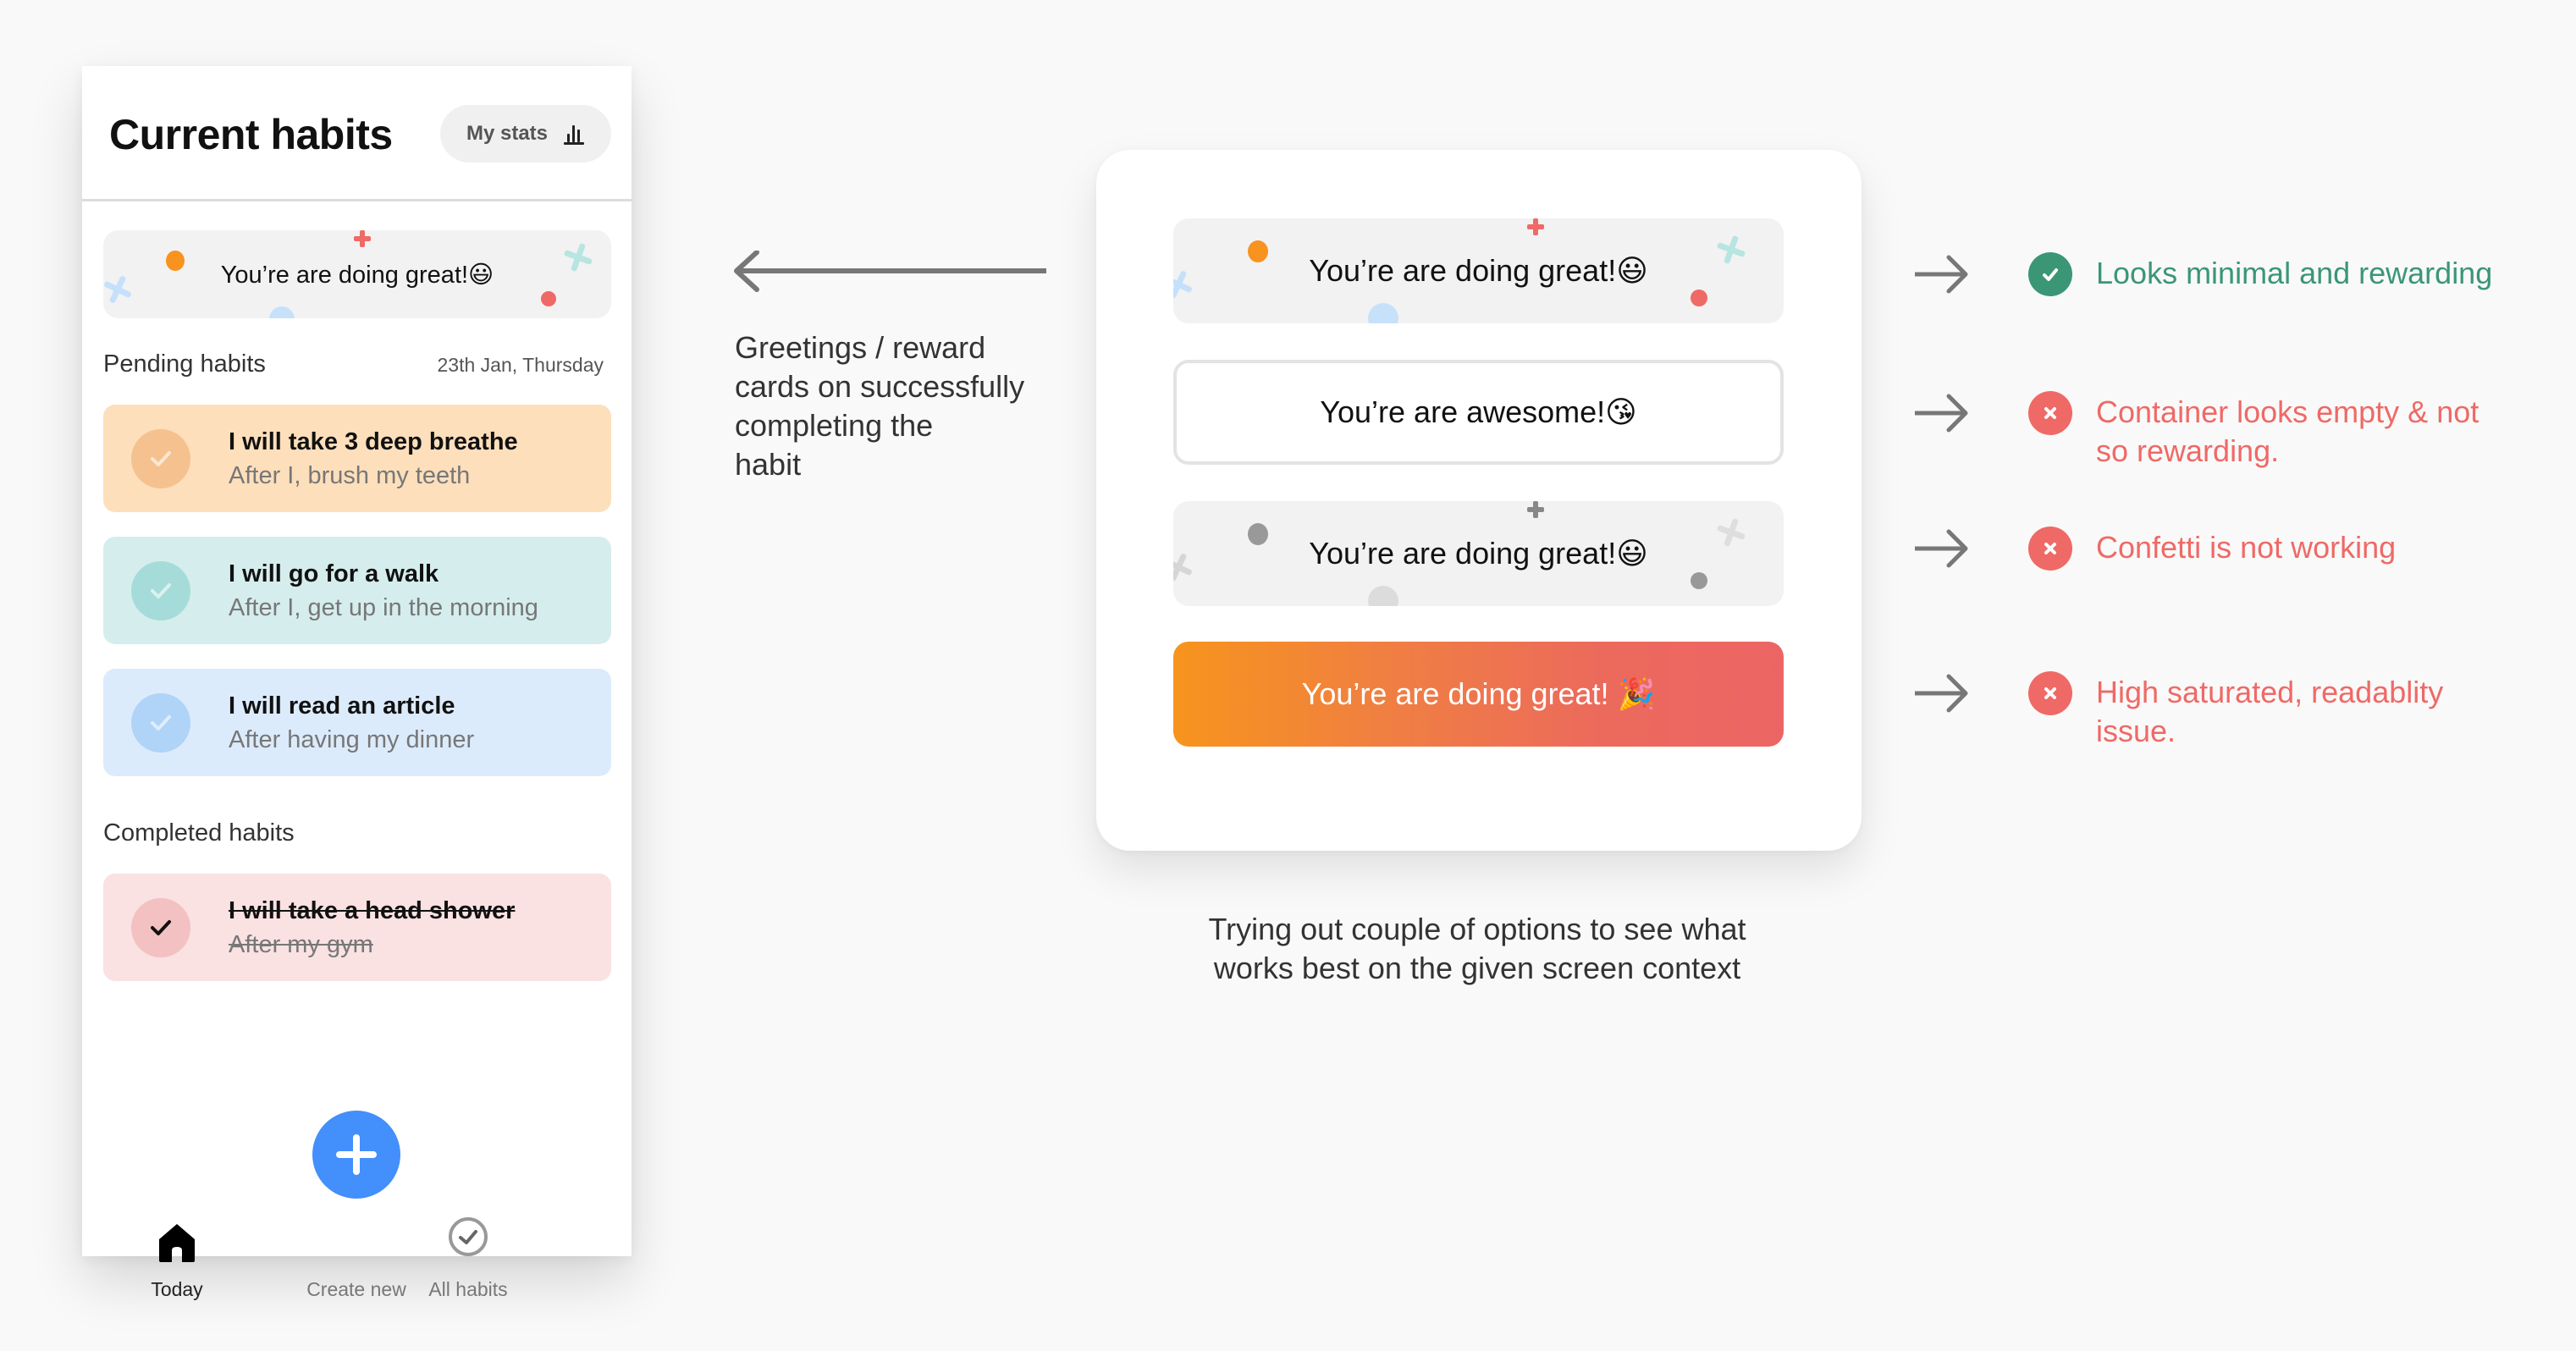  What do you see at coordinates (2316, 432) in the screenshot?
I see `verdict-text: Container looks empty & not so rewarding.` at bounding box center [2316, 432].